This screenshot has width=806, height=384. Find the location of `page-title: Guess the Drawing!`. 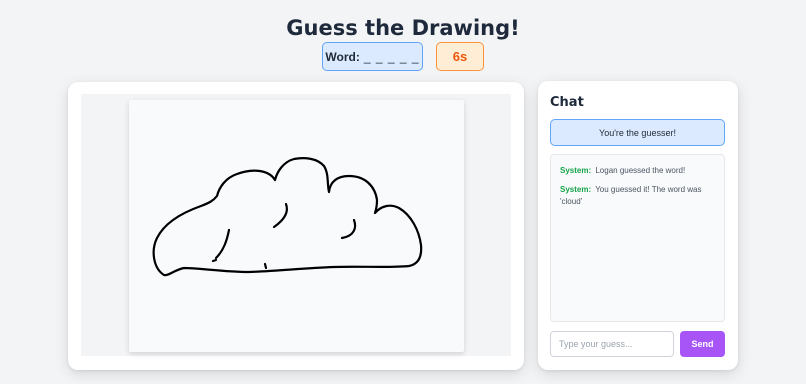

page-title: Guess the Drawing! is located at coordinates (403, 28).